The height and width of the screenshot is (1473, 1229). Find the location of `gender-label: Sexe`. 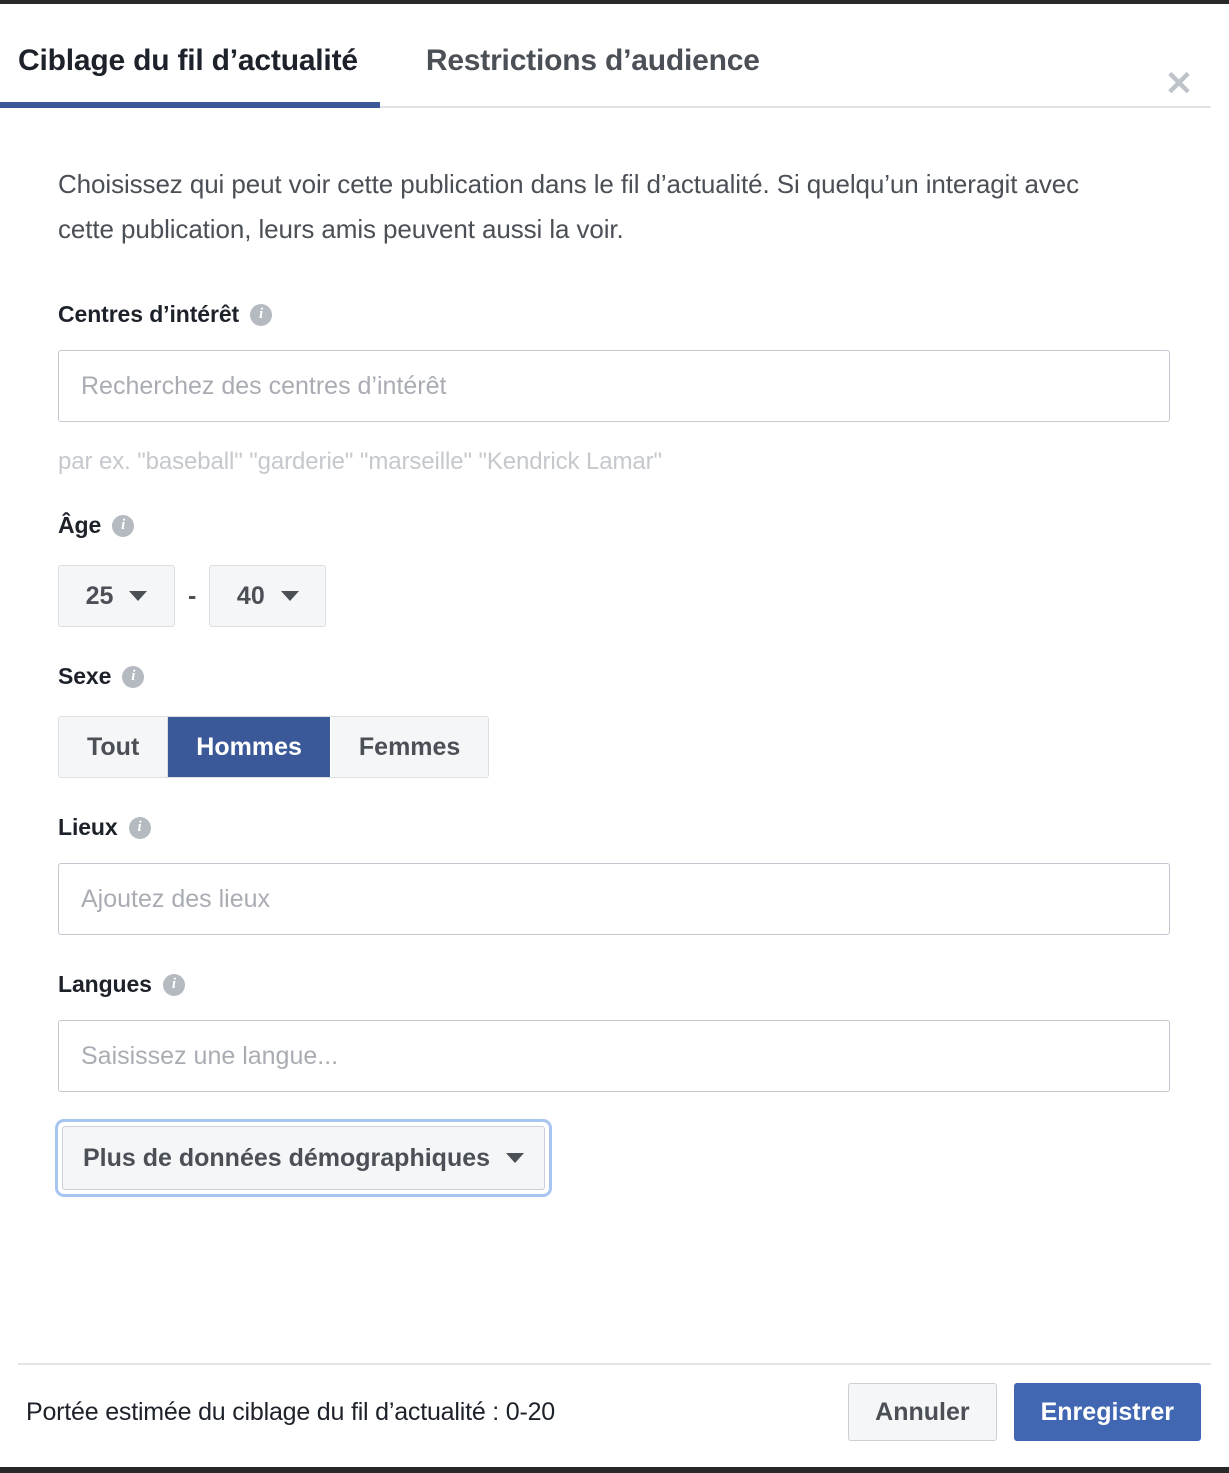

gender-label: Sexe is located at coordinates (85, 676).